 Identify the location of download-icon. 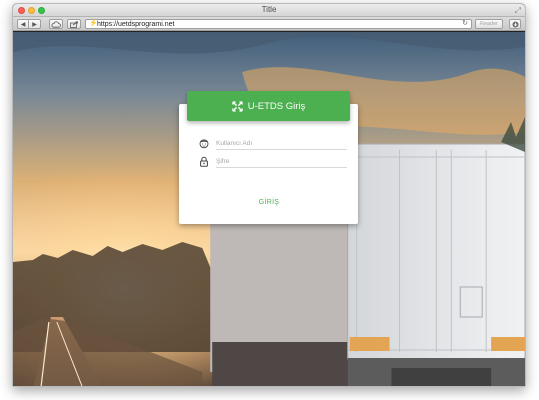
(515, 24).